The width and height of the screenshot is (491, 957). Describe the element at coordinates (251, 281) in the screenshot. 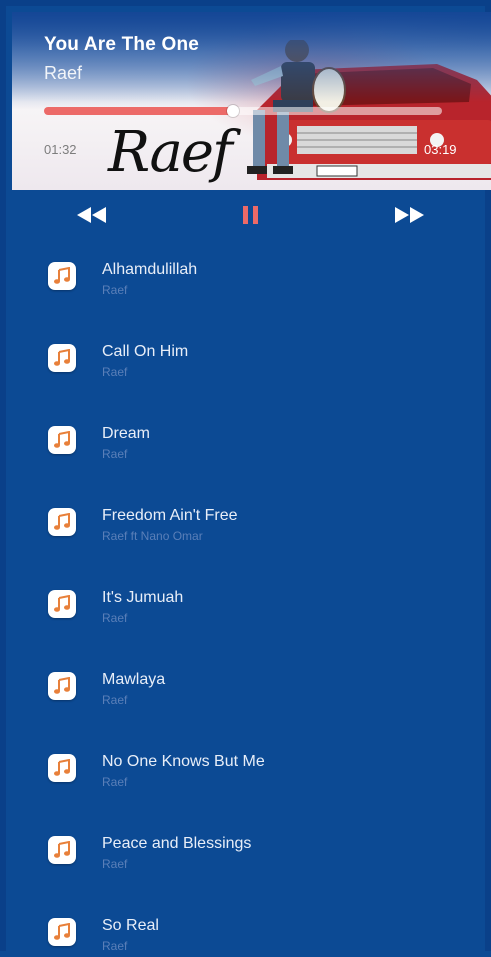

I see `playlist-item: Alhamdulillah Raef` at that location.